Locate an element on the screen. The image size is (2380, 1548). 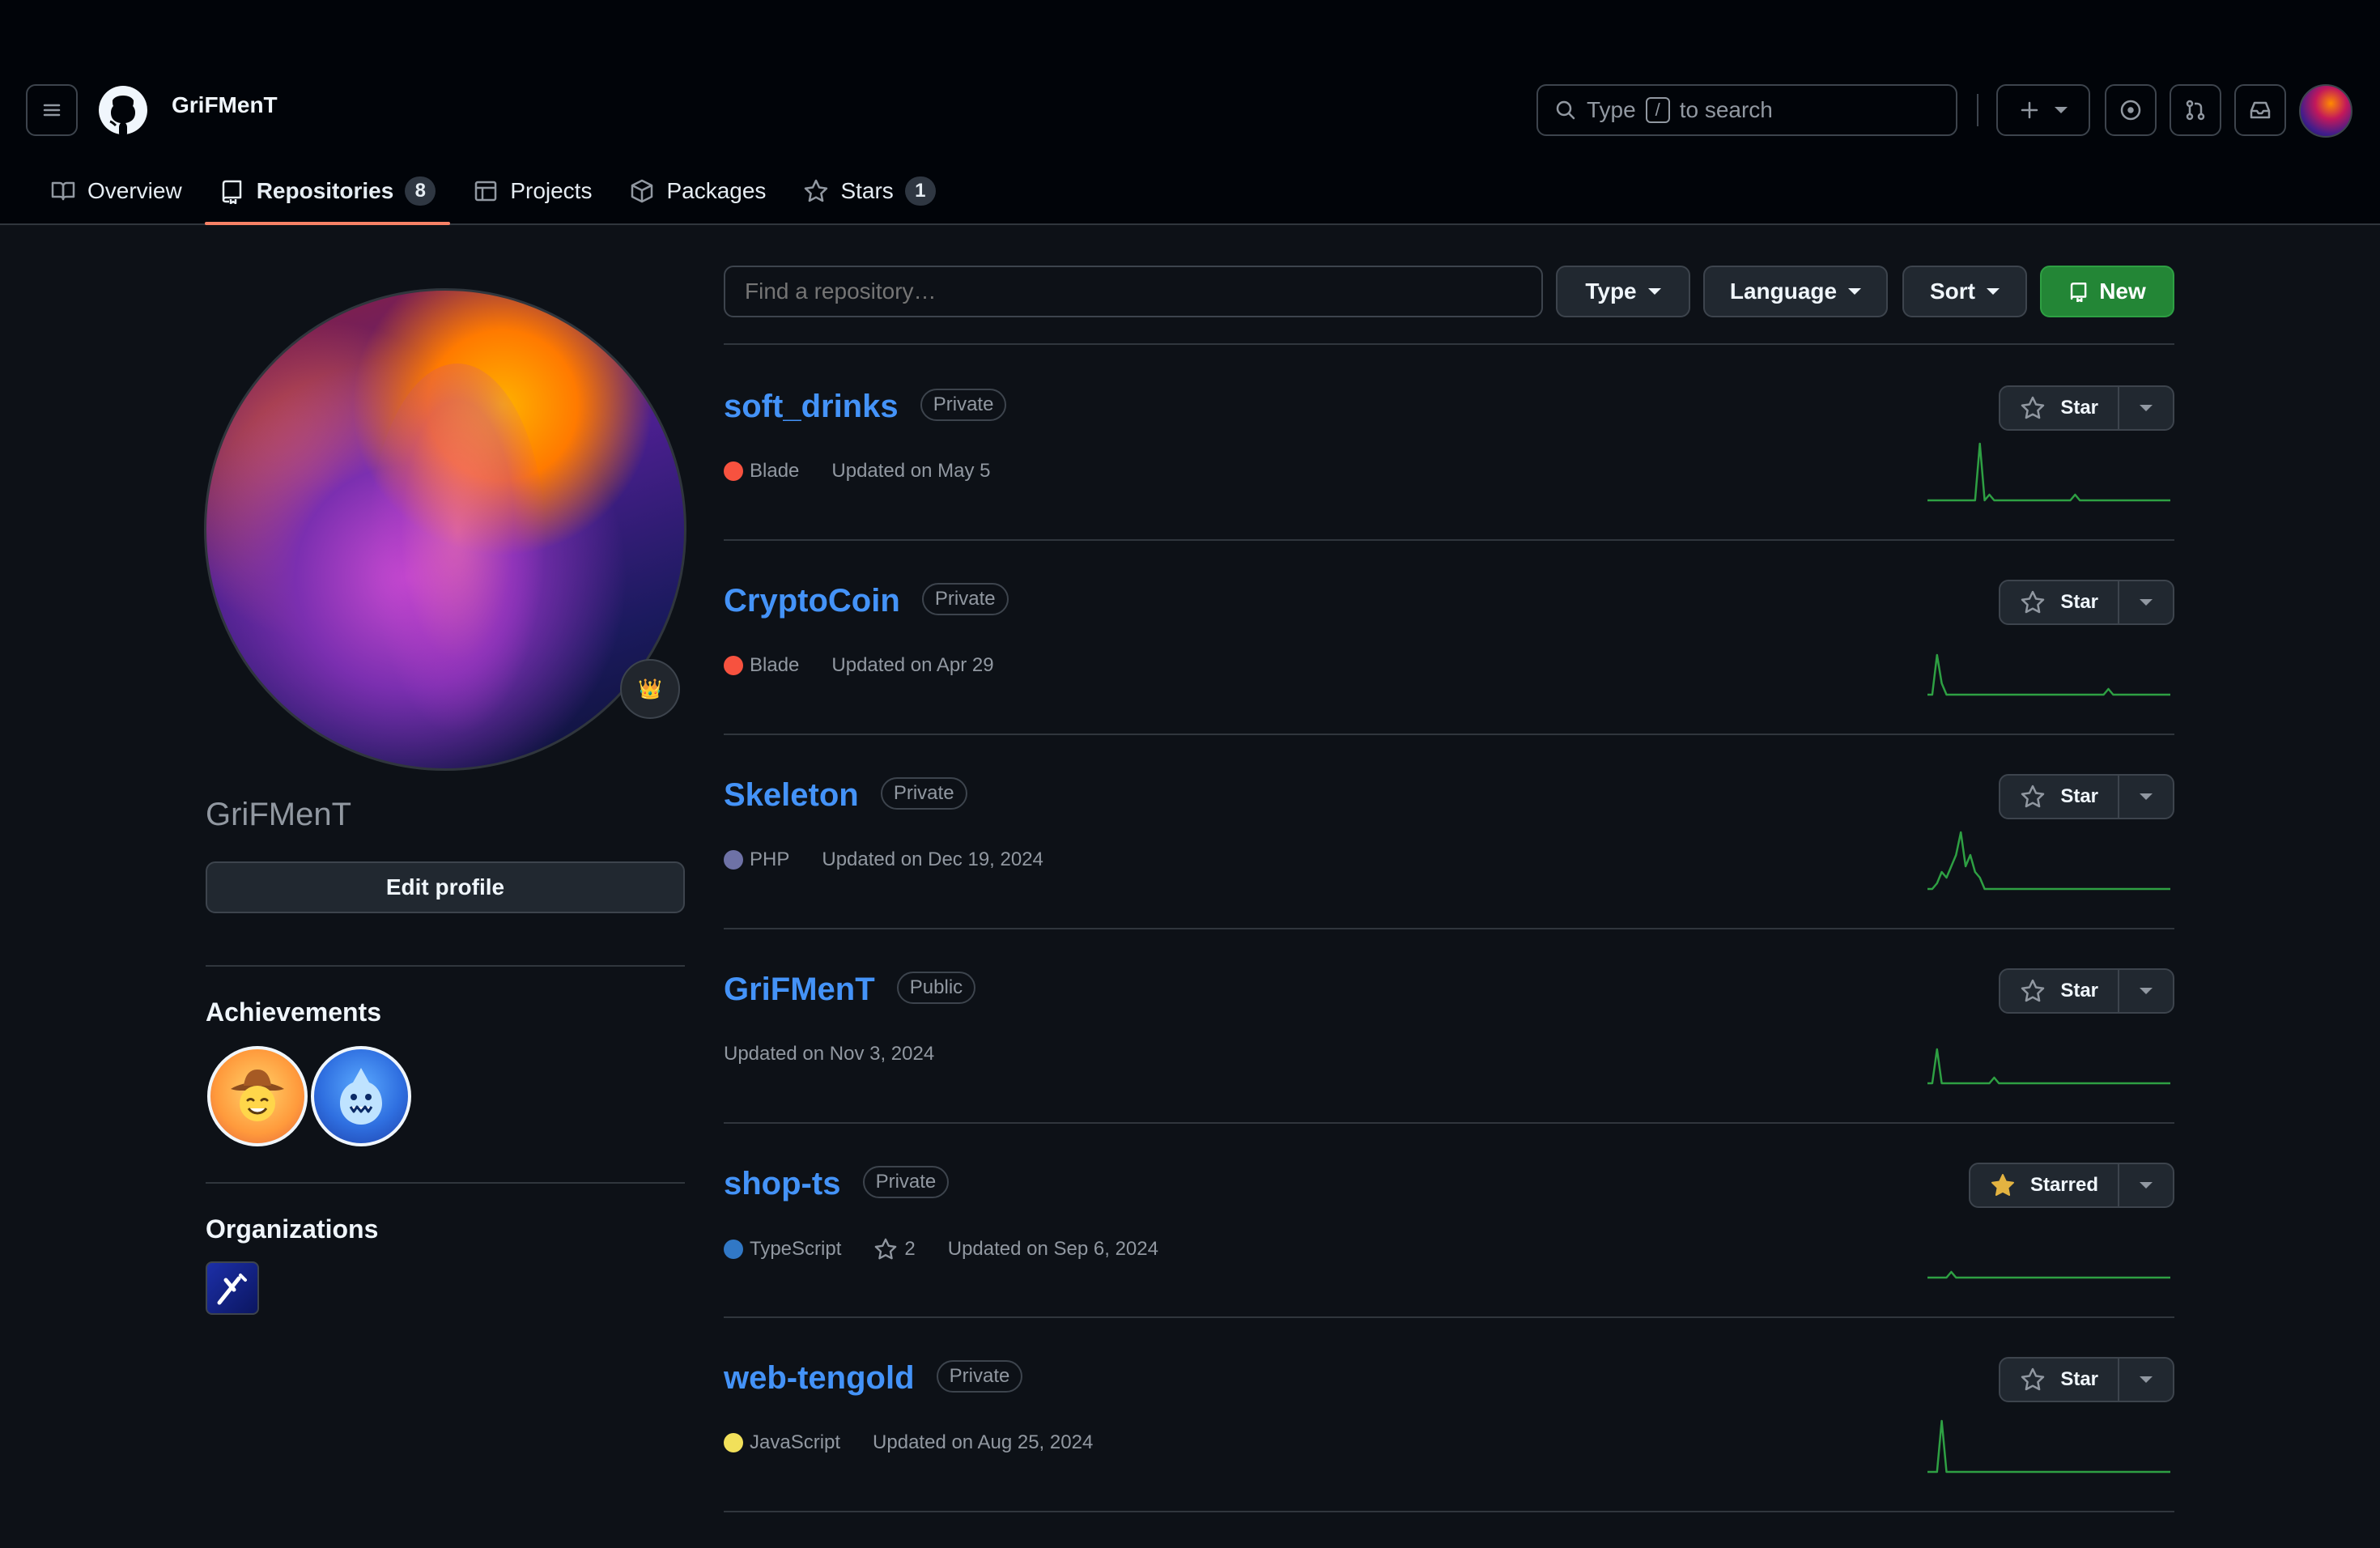
create-new-button is located at coordinates (2043, 110).